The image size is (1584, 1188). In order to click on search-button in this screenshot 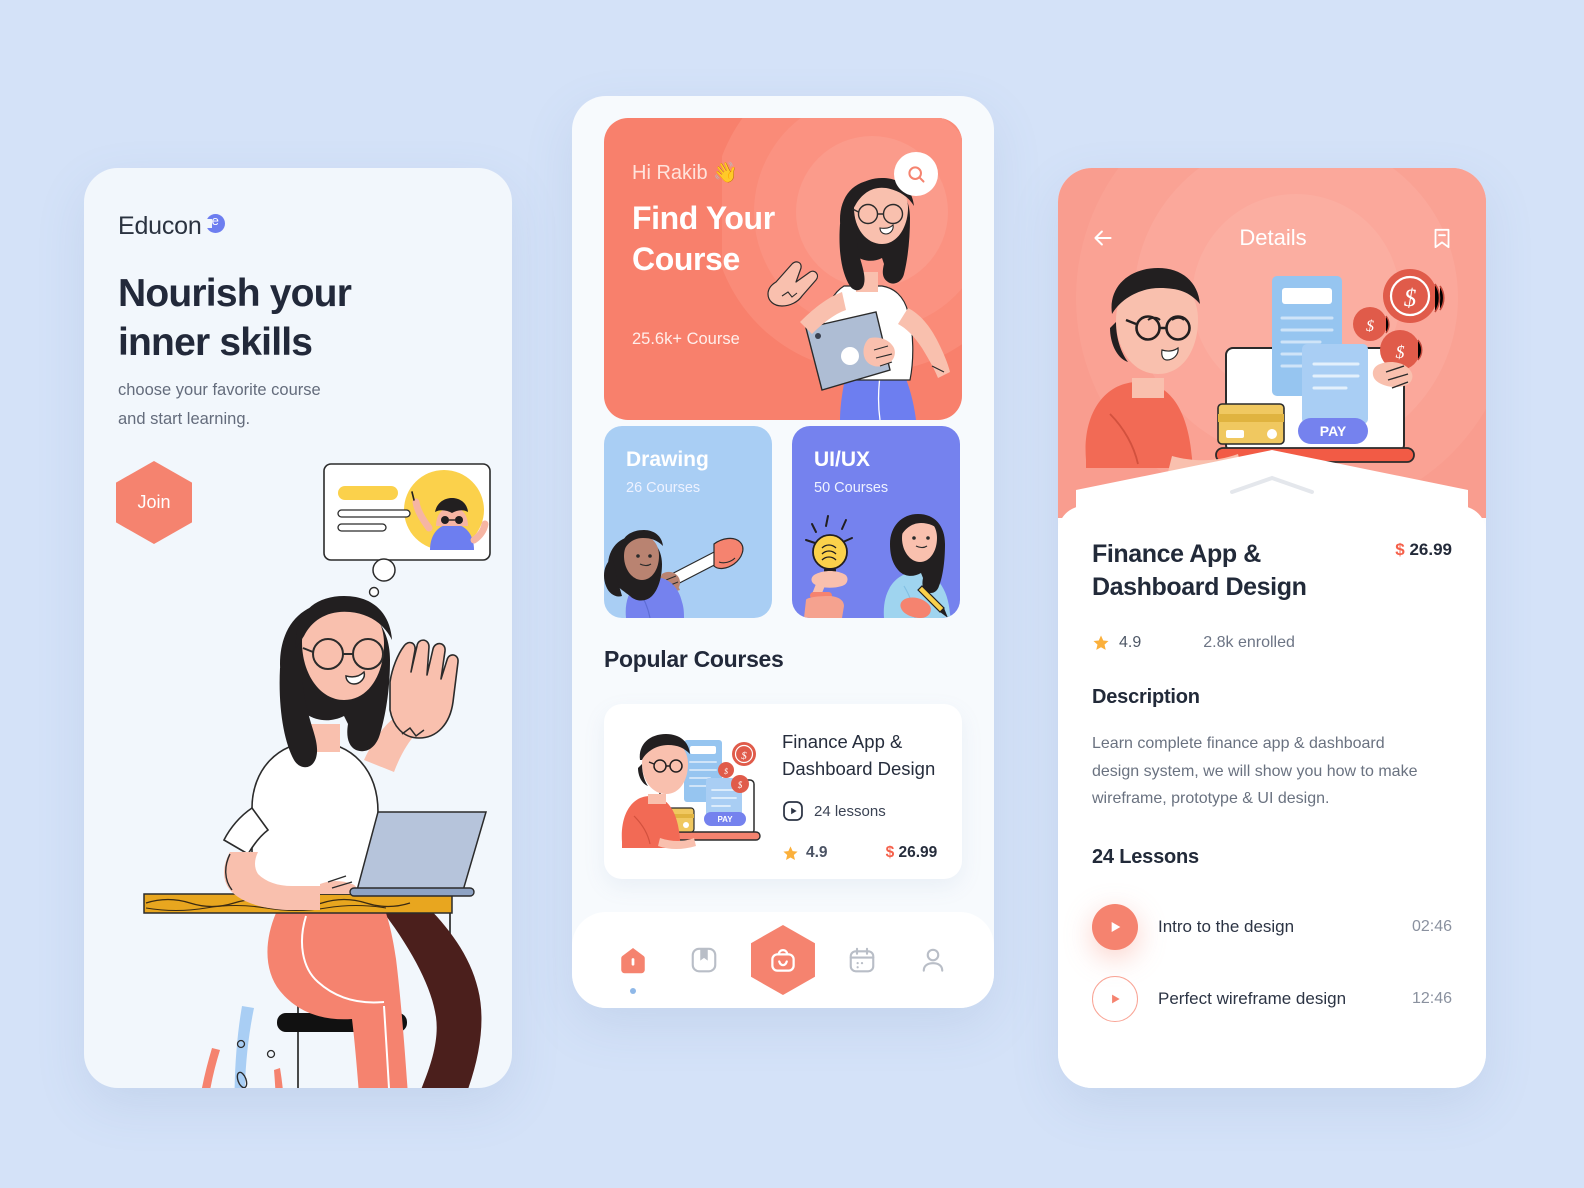, I will do `click(916, 174)`.